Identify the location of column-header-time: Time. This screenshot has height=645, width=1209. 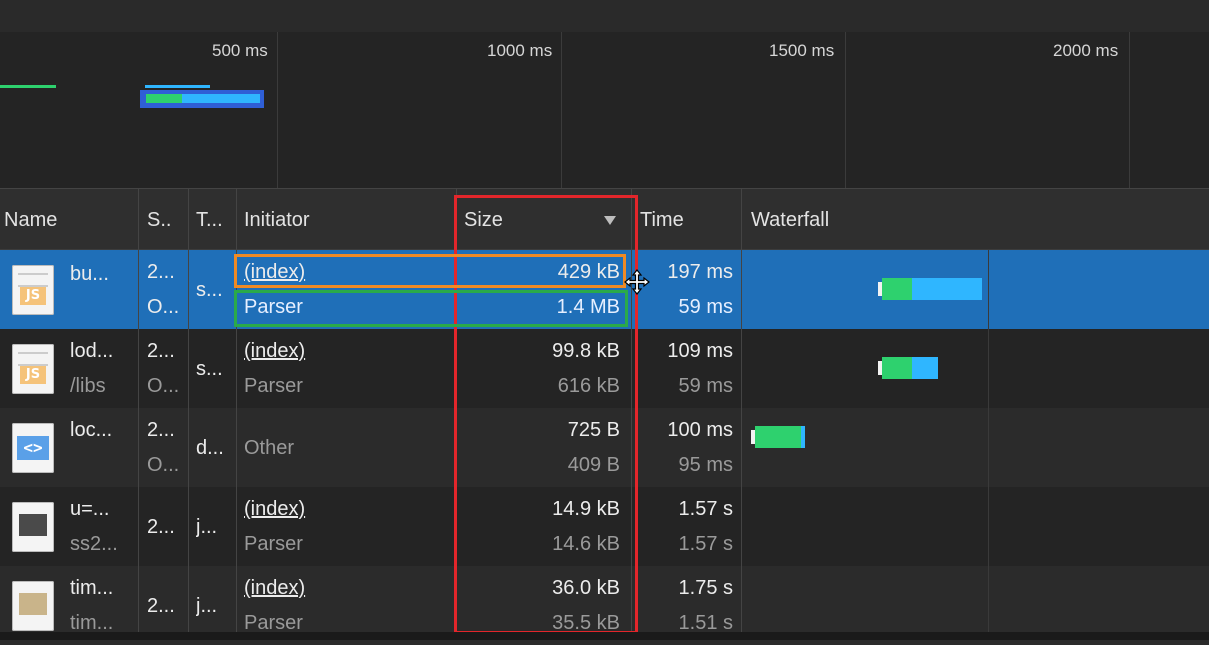
(685, 220).